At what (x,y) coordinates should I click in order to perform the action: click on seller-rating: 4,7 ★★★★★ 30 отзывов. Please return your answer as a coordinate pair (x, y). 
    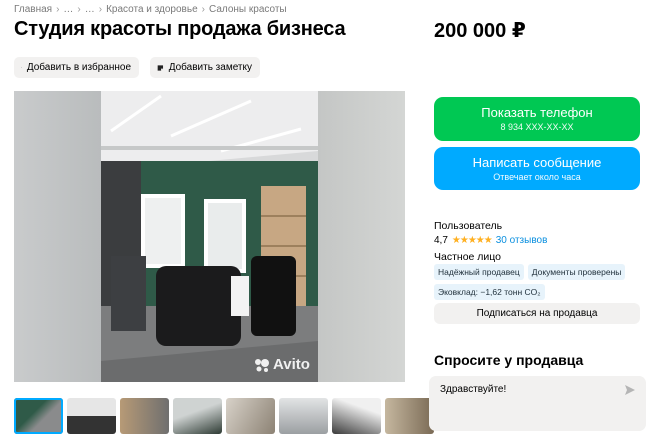
    Looking at the image, I should click on (490, 240).